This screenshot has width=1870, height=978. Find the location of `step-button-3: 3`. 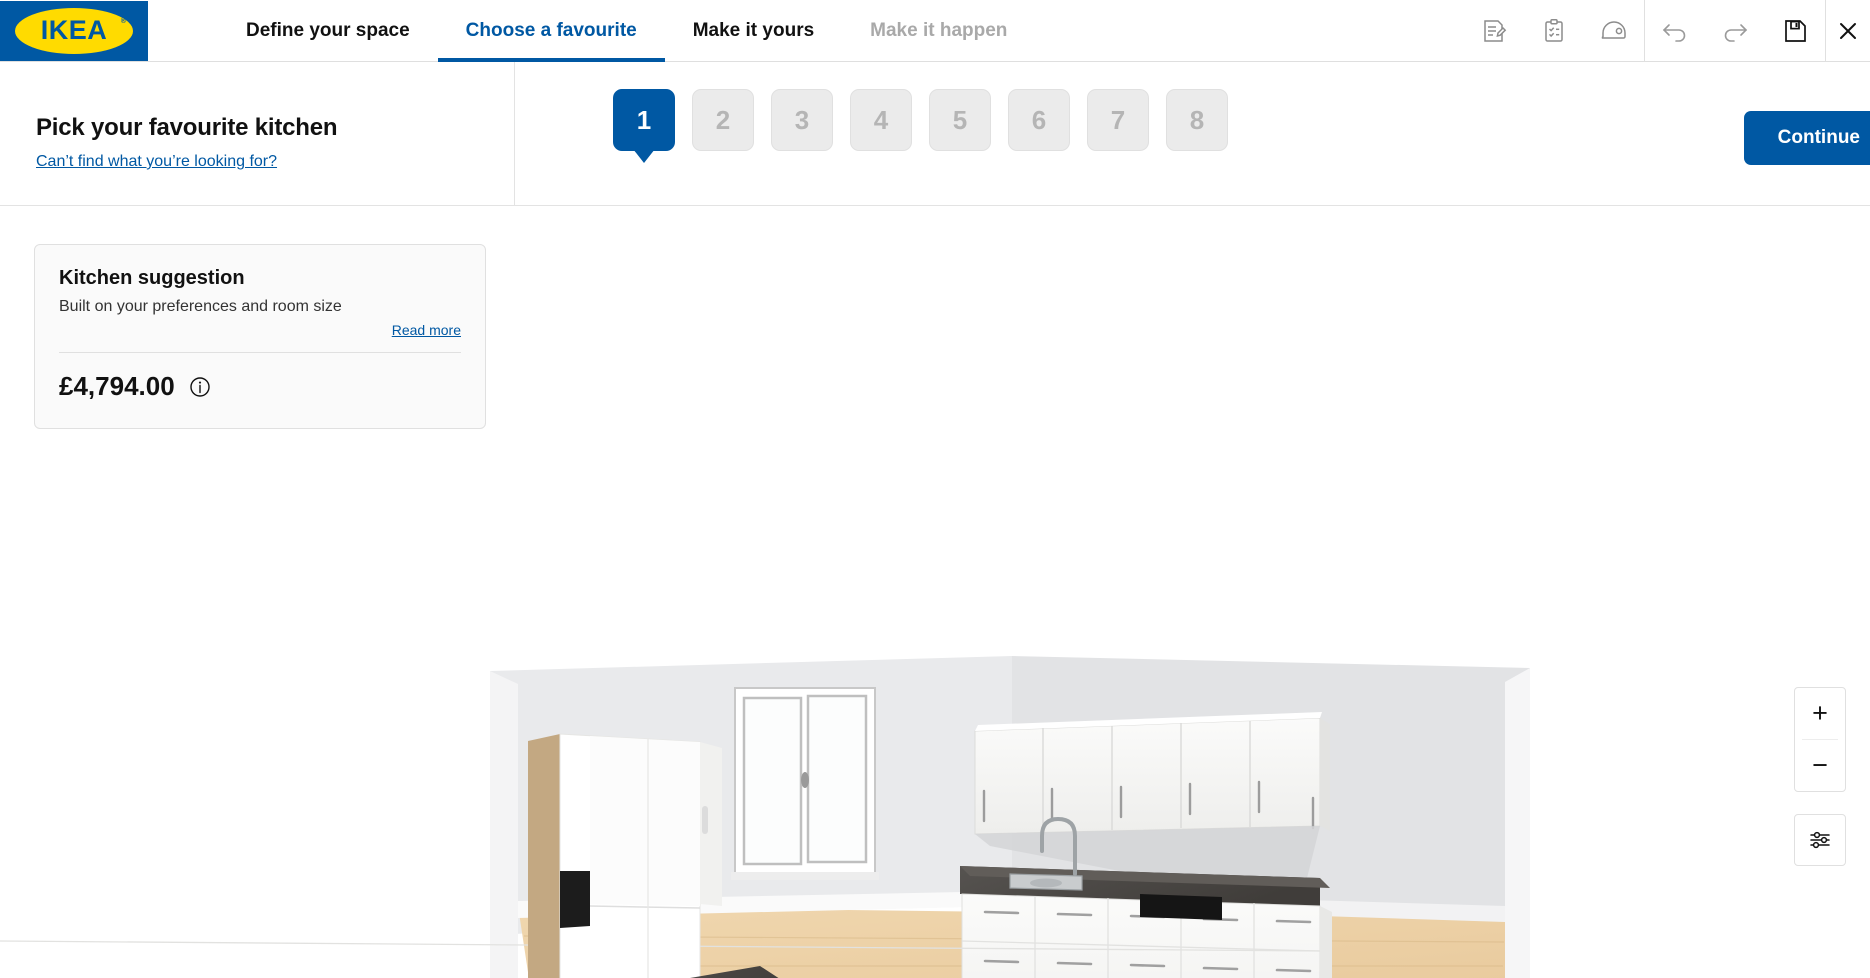

step-button-3: 3 is located at coordinates (802, 120).